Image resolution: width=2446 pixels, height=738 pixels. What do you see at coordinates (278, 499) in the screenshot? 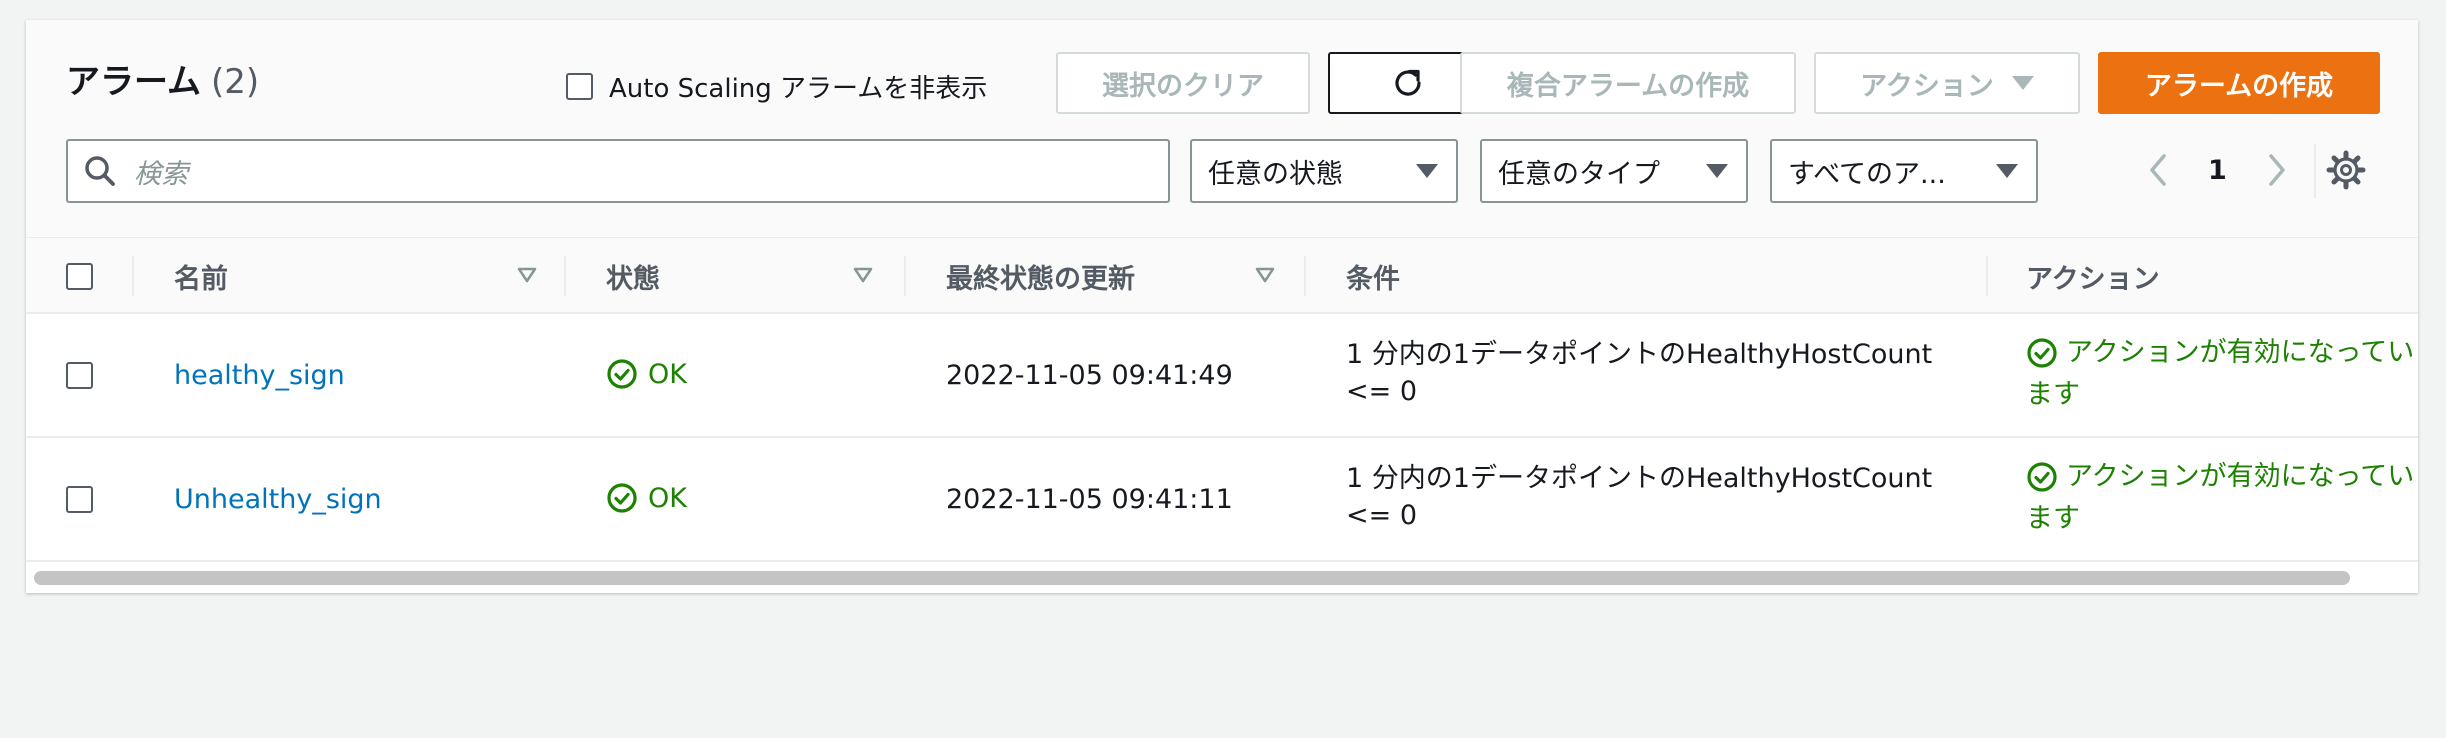
I see `alarm-name-link: Unhealthy_sign` at bounding box center [278, 499].